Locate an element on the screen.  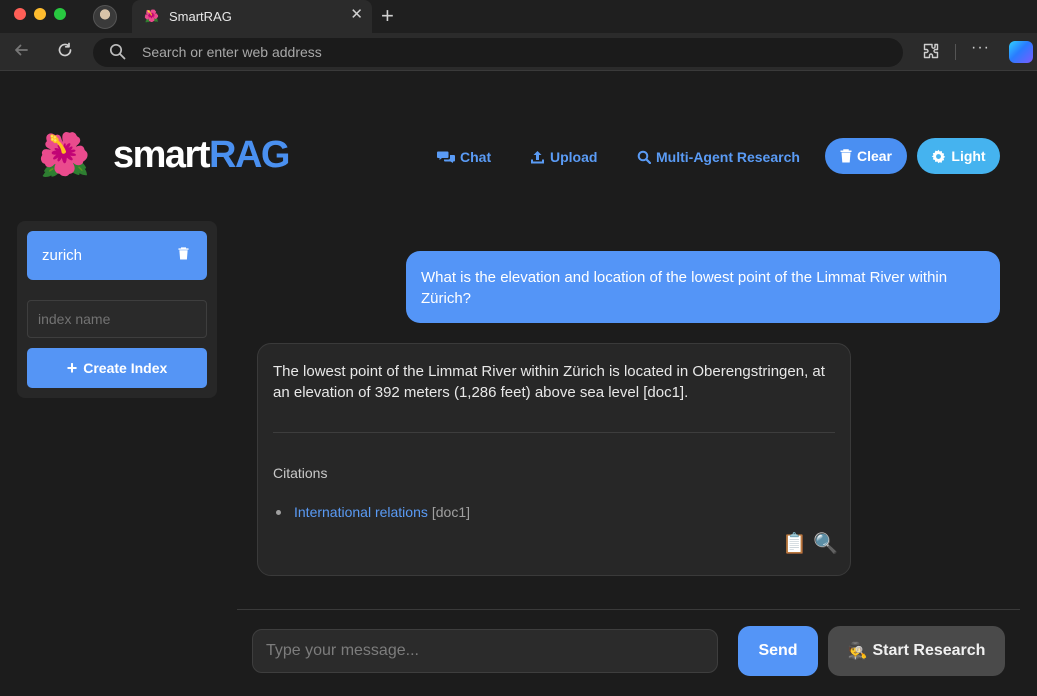
clear-button: Clear is located at coordinates (866, 156).